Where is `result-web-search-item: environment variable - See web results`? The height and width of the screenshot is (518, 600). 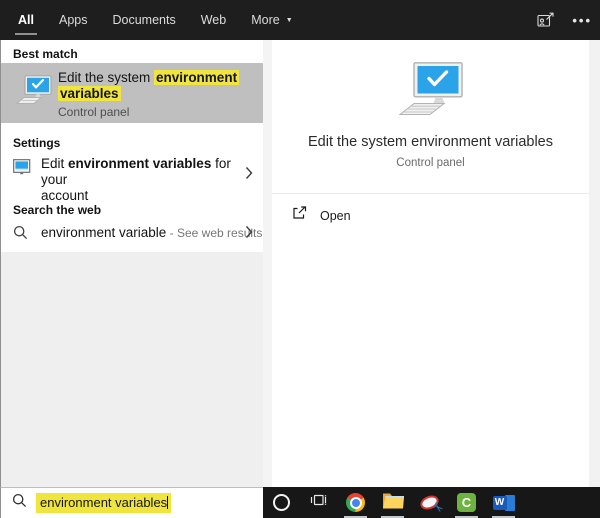 result-web-search-item: environment variable - See web results is located at coordinates (132, 233).